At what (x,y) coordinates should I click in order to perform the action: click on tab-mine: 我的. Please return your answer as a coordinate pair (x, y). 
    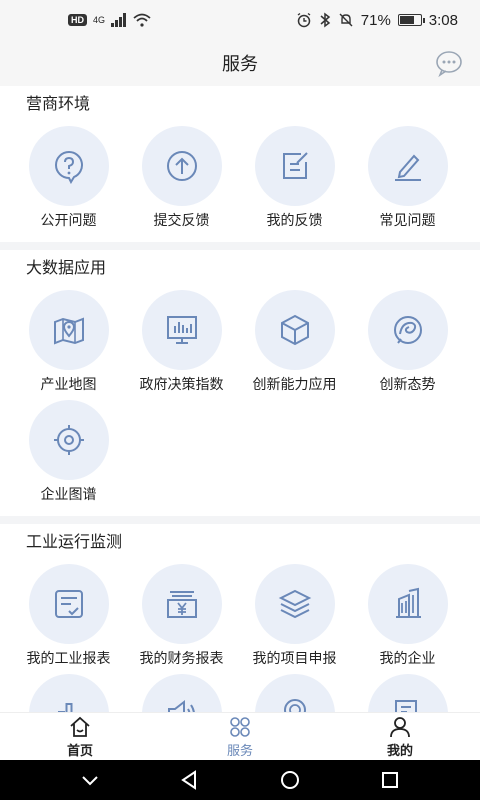
    Looking at the image, I should click on (400, 736).